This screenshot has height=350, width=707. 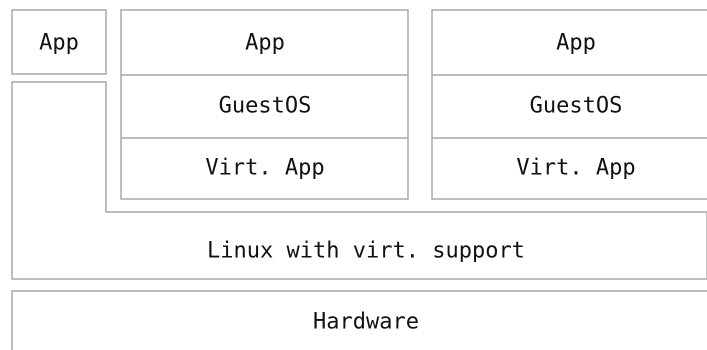 I want to click on vm-2-virt-app-label: Virt. App, so click(x=575, y=168).